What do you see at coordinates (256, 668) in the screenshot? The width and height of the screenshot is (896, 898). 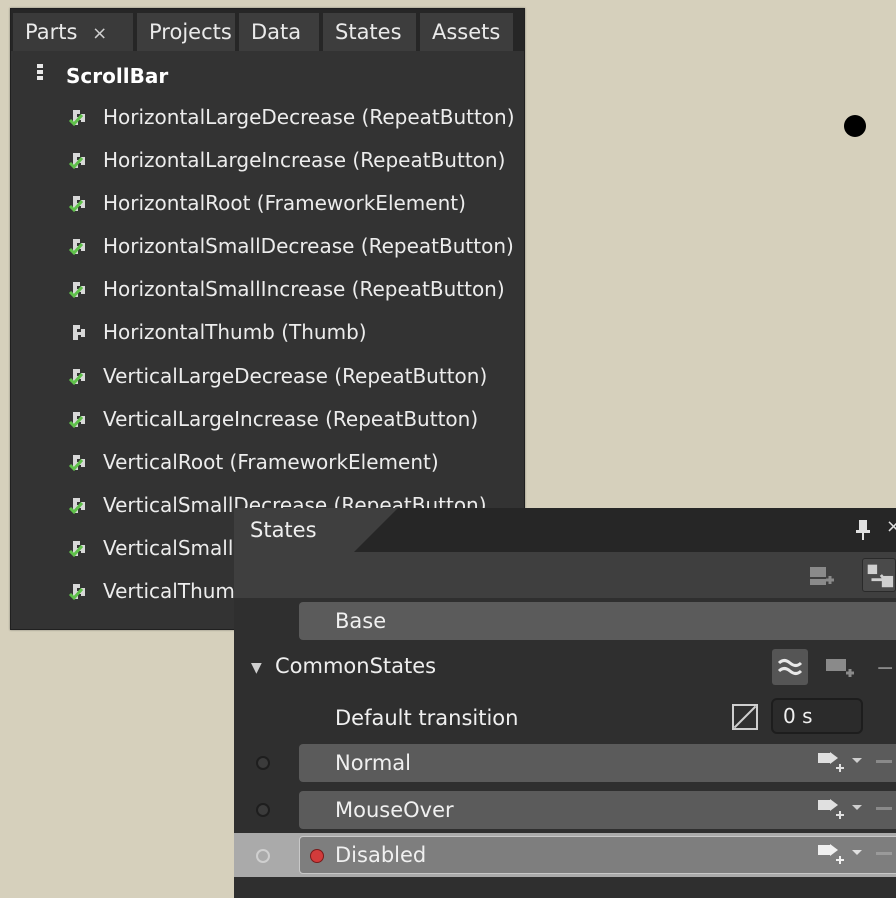 I see `collapse-arrow-icon: ▼` at bounding box center [256, 668].